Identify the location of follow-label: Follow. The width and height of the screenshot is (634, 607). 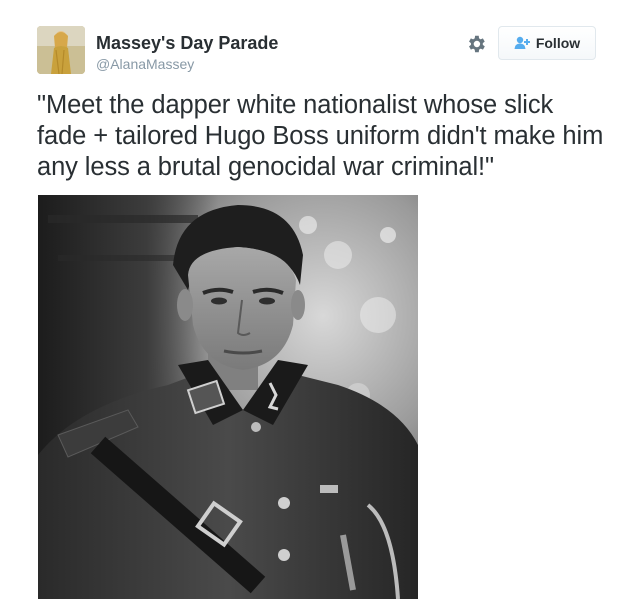
(558, 43).